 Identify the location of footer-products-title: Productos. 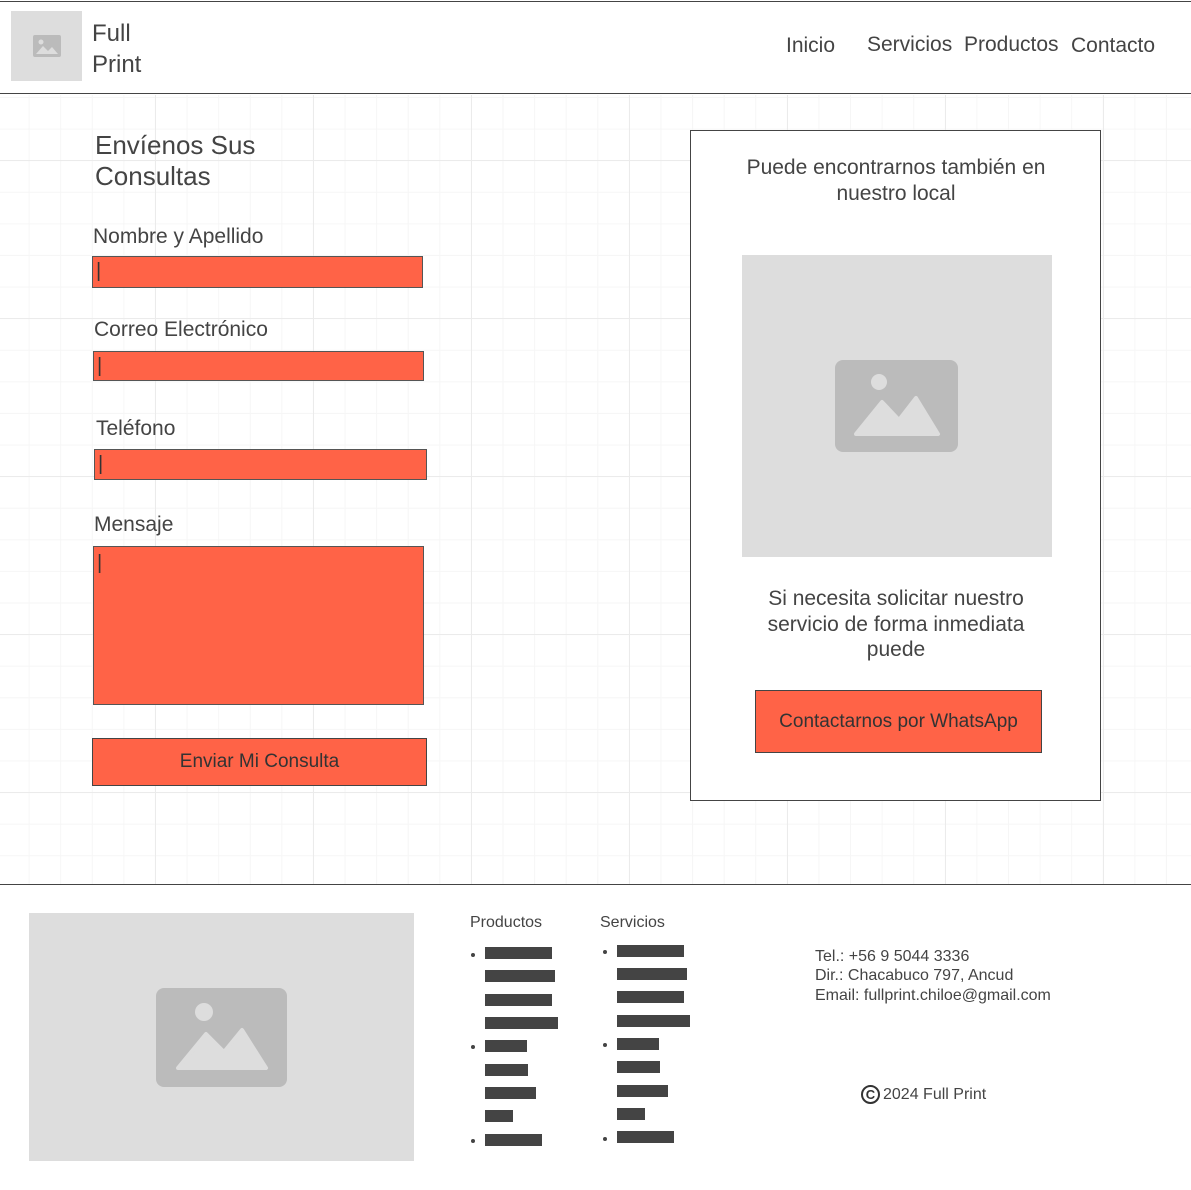
(506, 922).